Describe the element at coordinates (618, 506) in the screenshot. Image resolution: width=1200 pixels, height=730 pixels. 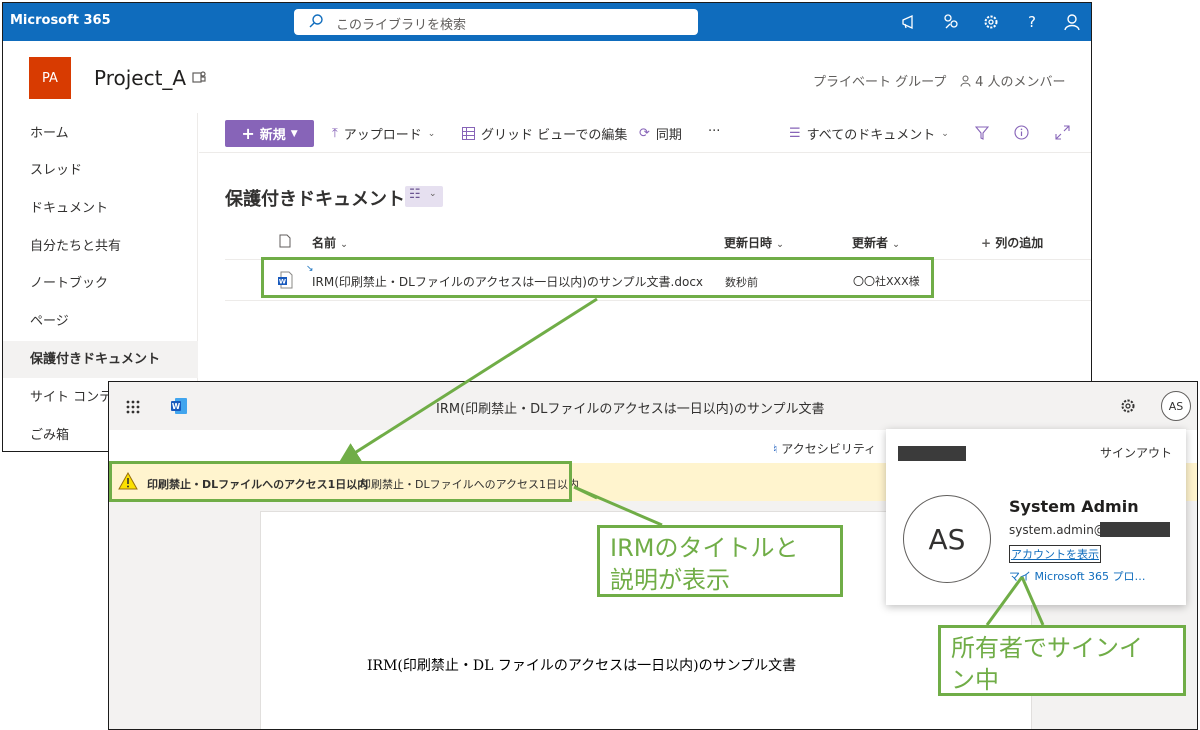
I see `pointer-irm-callout` at that location.